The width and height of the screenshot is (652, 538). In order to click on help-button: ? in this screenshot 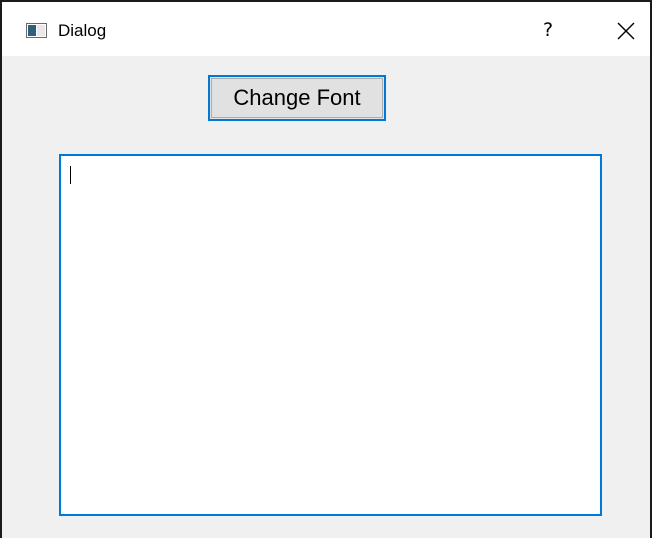, I will do `click(548, 30)`.